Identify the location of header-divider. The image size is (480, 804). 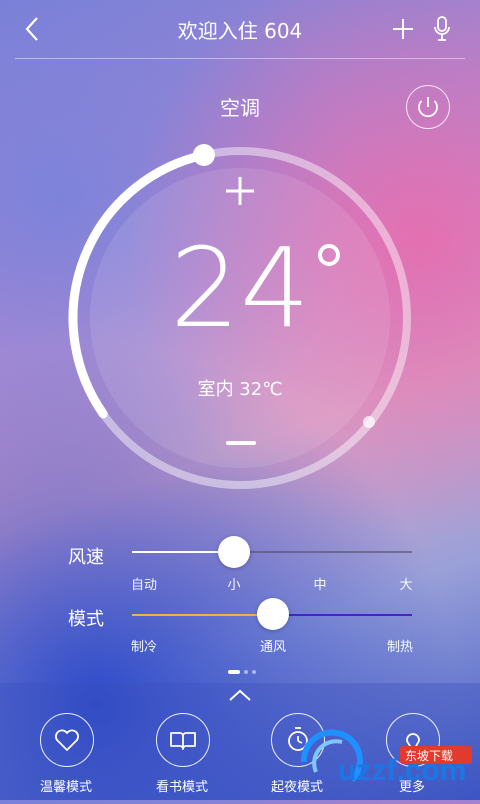
(240, 58).